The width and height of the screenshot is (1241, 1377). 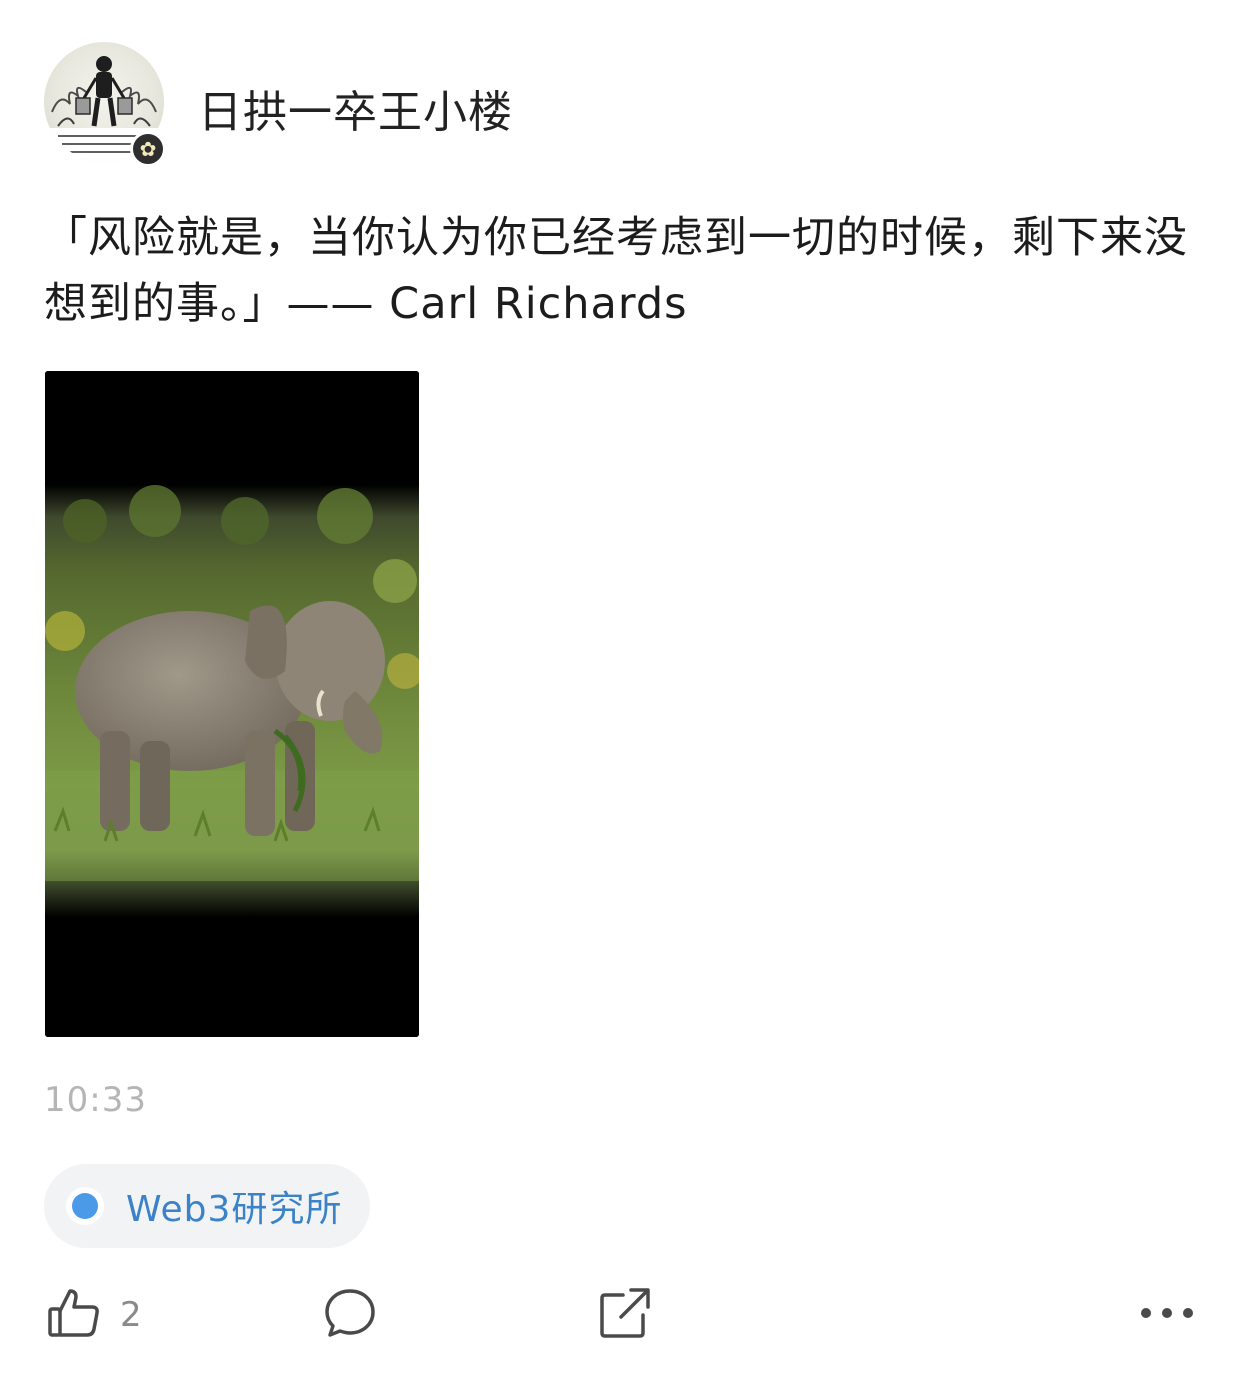 I want to click on topic-label: Web3研究所, so click(x=234, y=1209).